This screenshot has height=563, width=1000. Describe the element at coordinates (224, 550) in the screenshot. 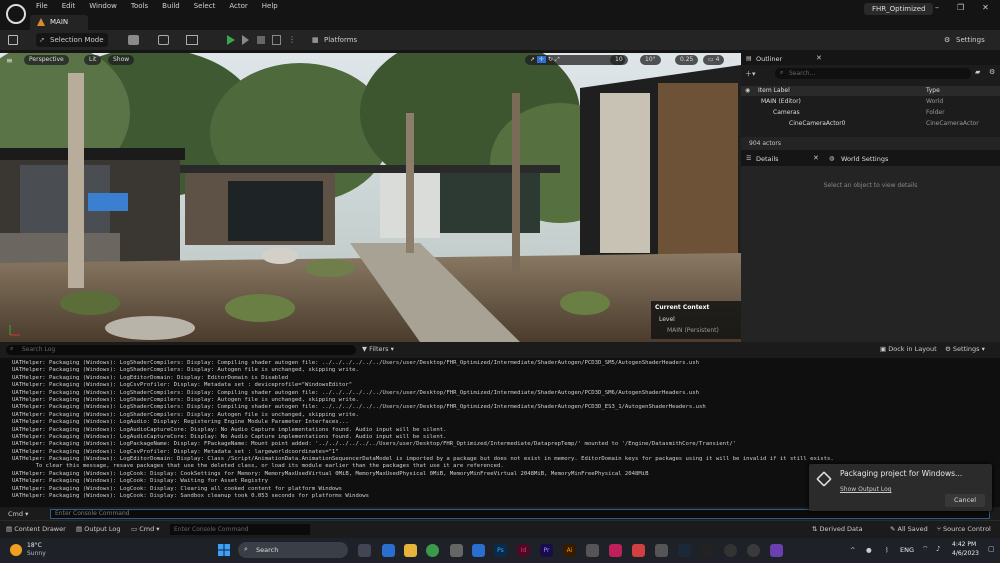

I see `windows-start-icon` at that location.